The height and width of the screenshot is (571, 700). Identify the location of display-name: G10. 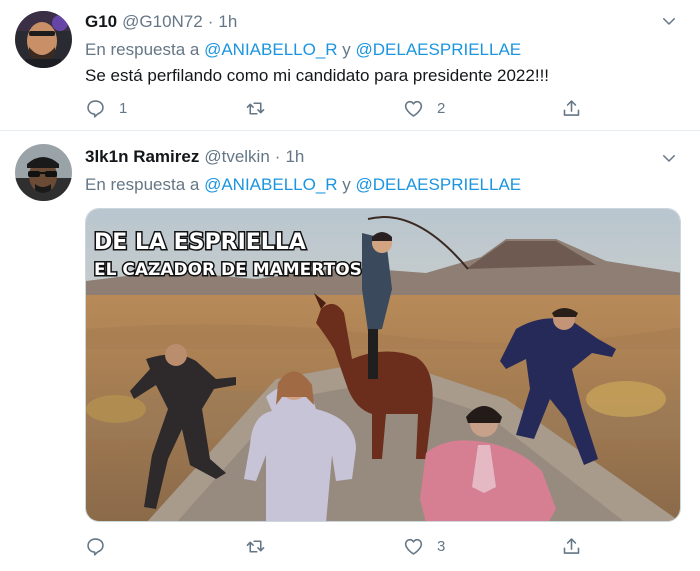
(101, 22).